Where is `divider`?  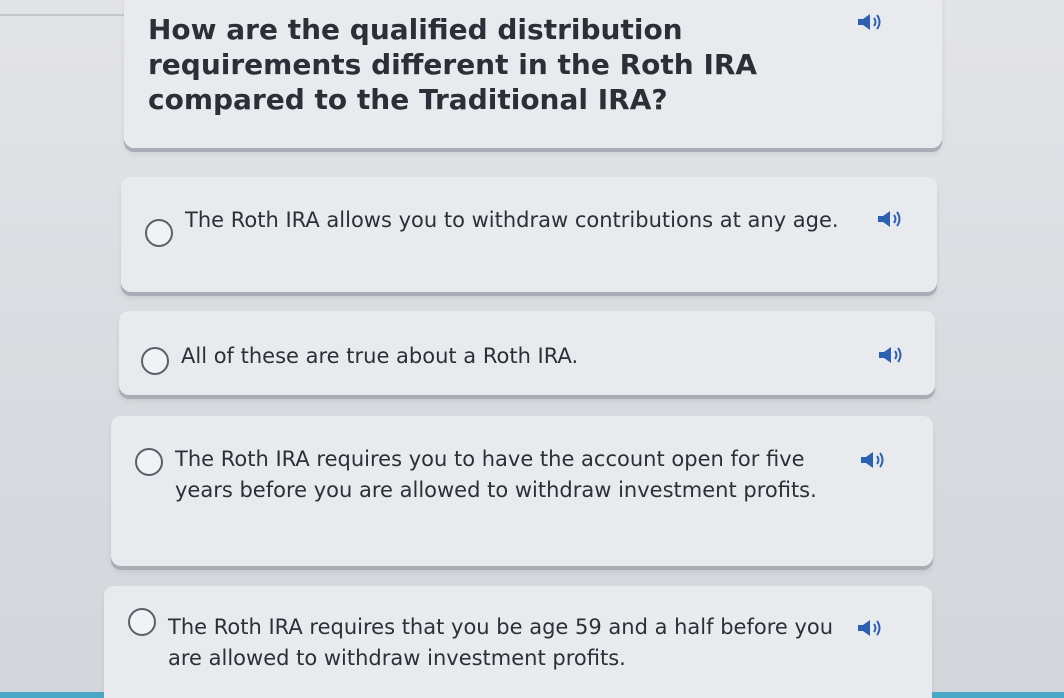 divider is located at coordinates (65, 15).